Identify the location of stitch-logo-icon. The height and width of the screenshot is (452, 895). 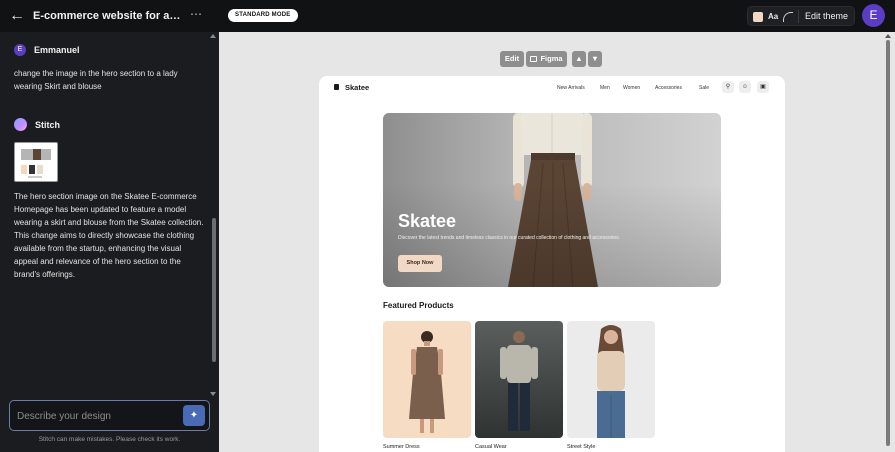
(20, 124).